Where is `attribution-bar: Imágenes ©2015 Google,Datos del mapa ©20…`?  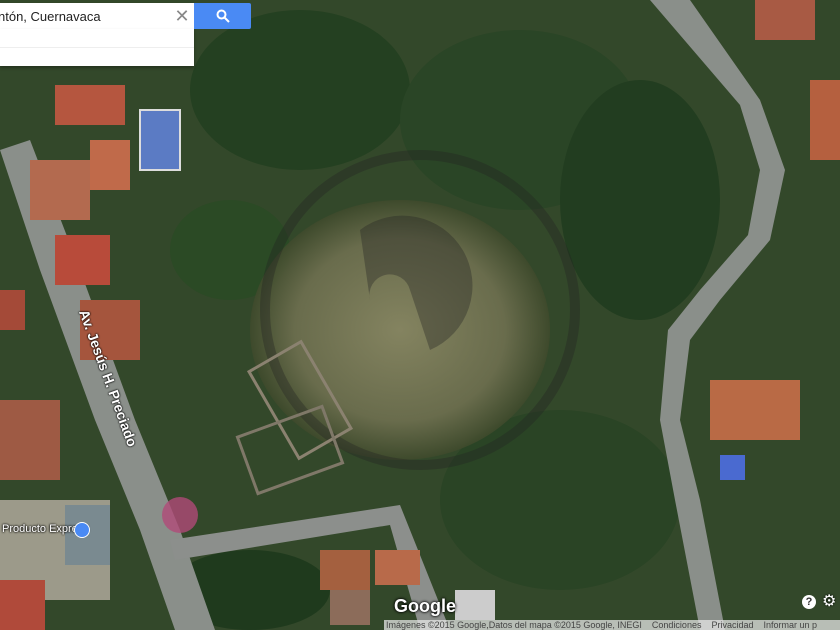
attribution-bar: Imágenes ©2015 Google,Datos del mapa ©20… is located at coordinates (612, 625).